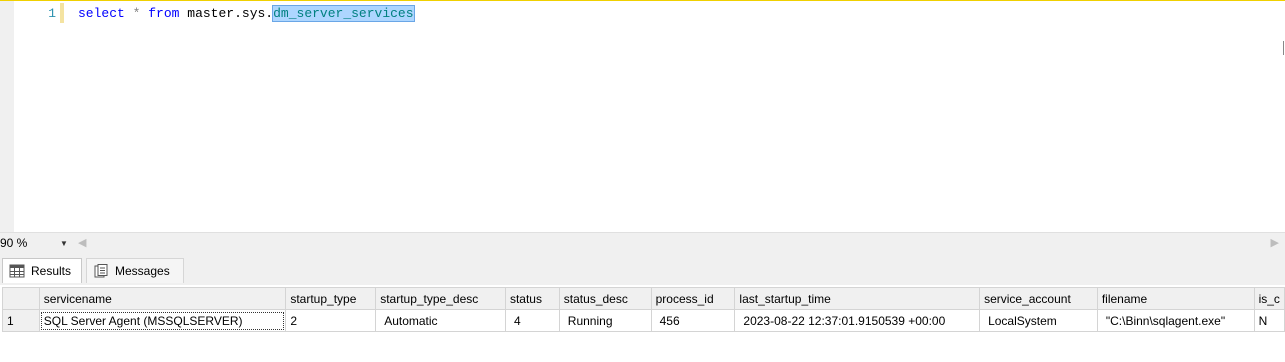  What do you see at coordinates (1283, 48) in the screenshot?
I see `vertical-scroll-indicator` at bounding box center [1283, 48].